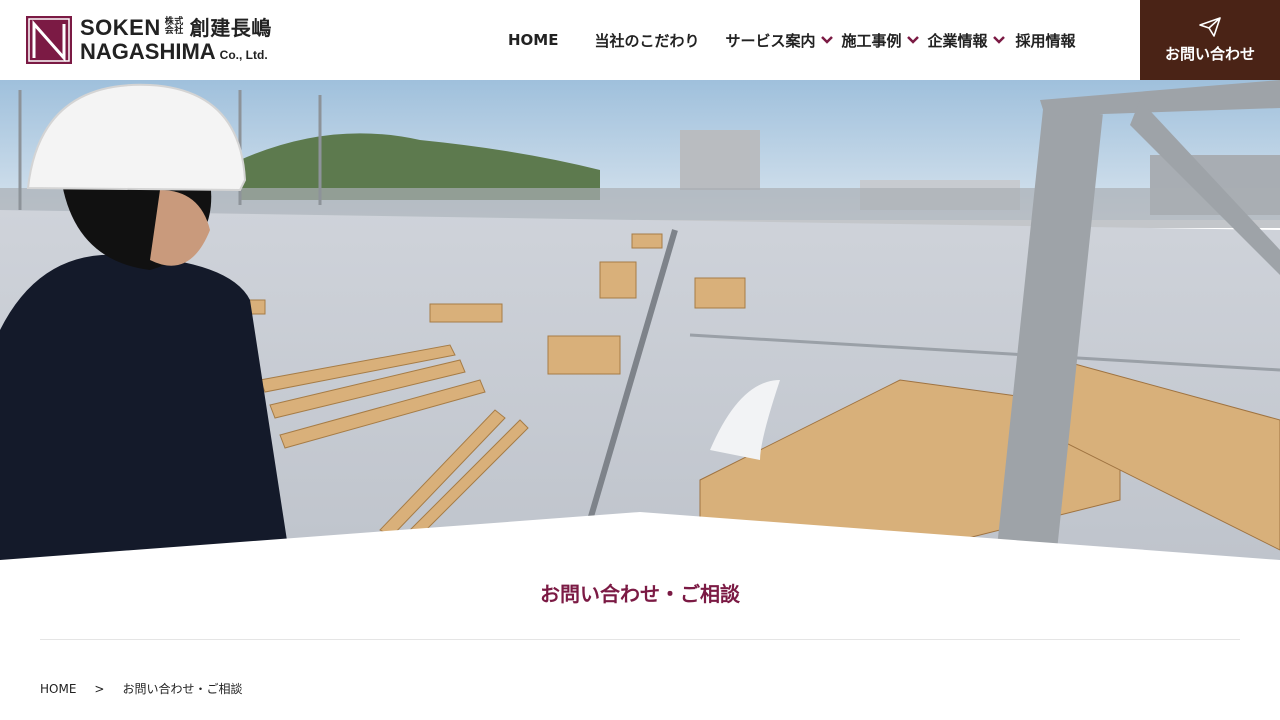 The height and width of the screenshot is (720, 1280). I want to click on contact-button: お問い合わせ, so click(1210, 40).